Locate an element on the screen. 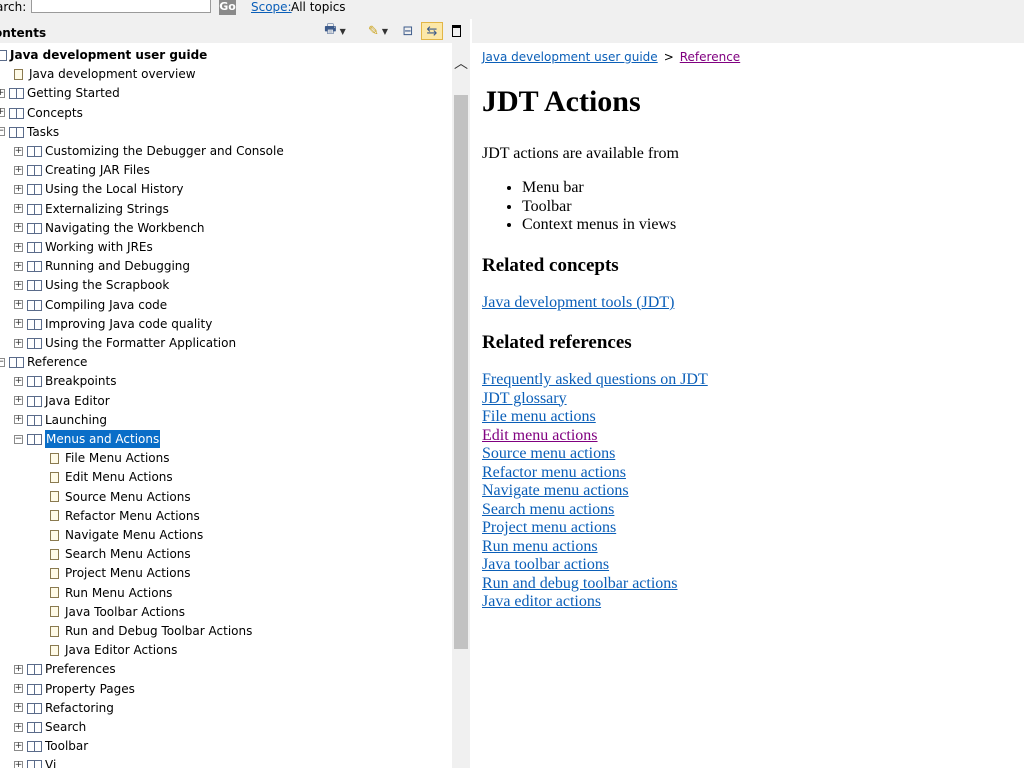 The height and width of the screenshot is (768, 1024). topic-header is located at coordinates (748, 31).